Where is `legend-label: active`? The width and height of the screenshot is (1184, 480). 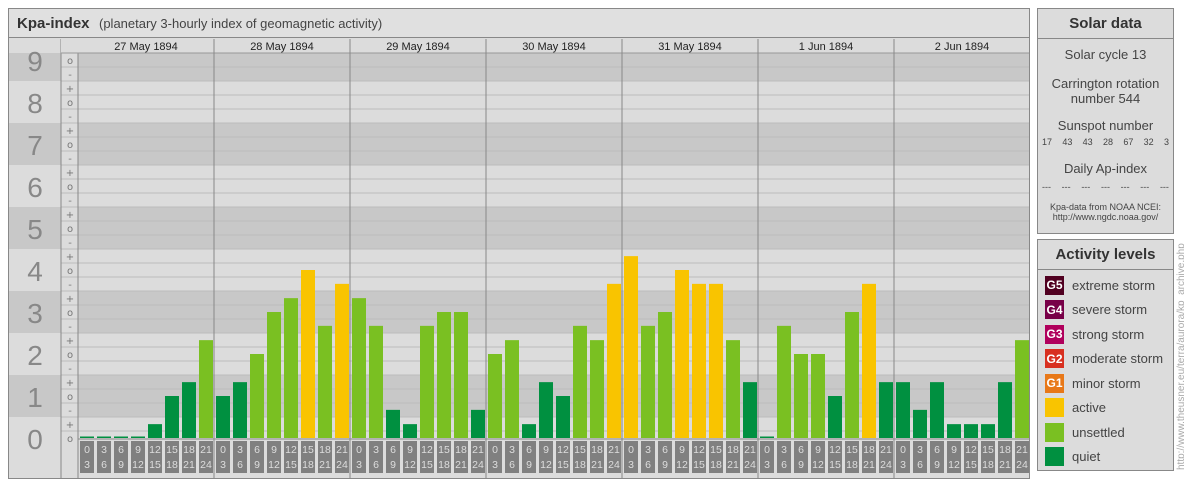 legend-label: active is located at coordinates (1089, 407).